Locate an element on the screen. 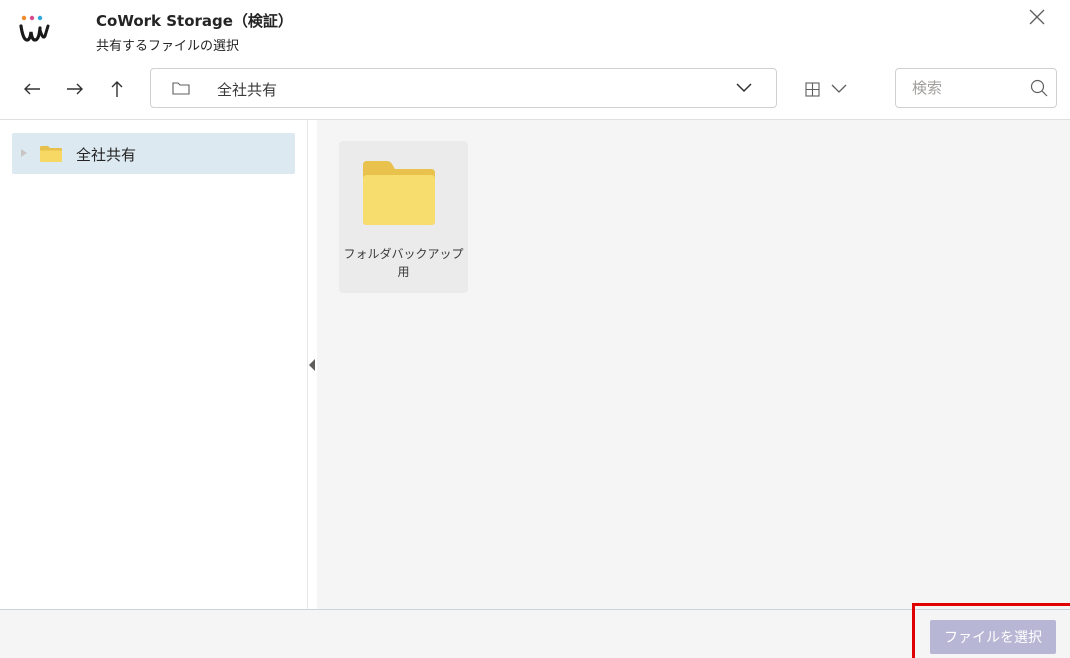 This screenshot has width=1070, height=658. arrow-left-icon is located at coordinates (32, 89).